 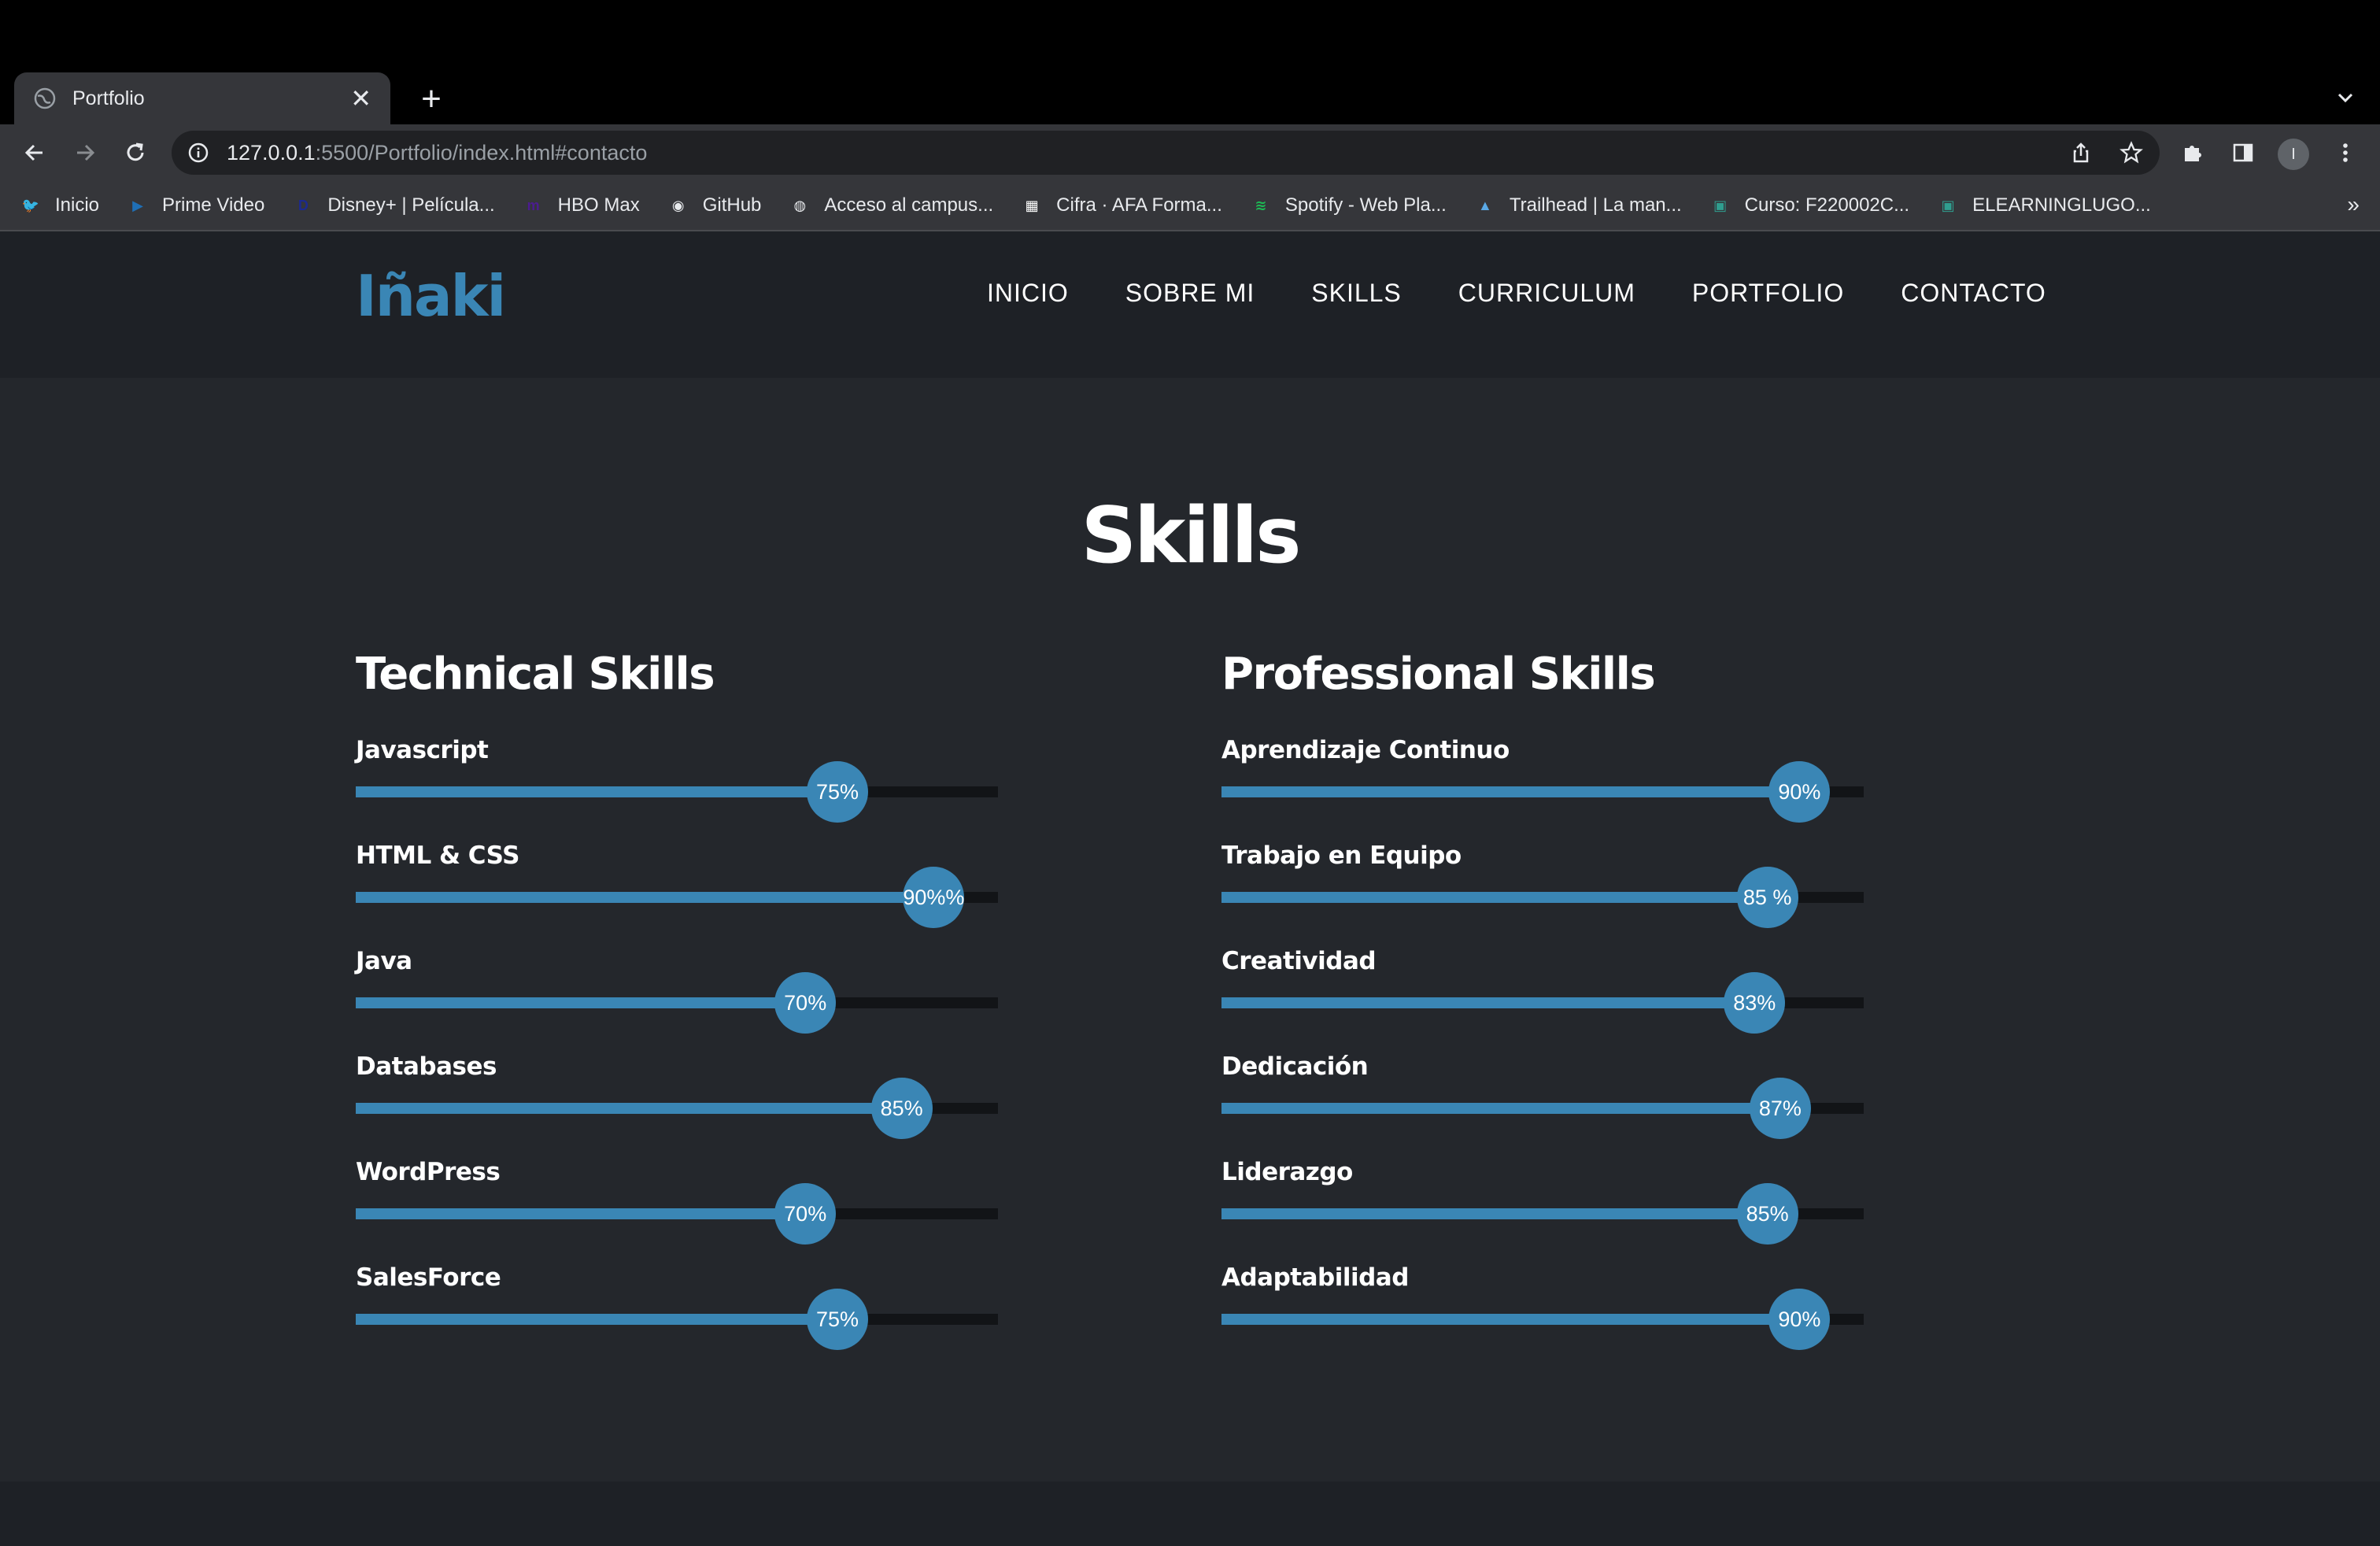 I want to click on bookmark-star-icon, so click(x=2131, y=153).